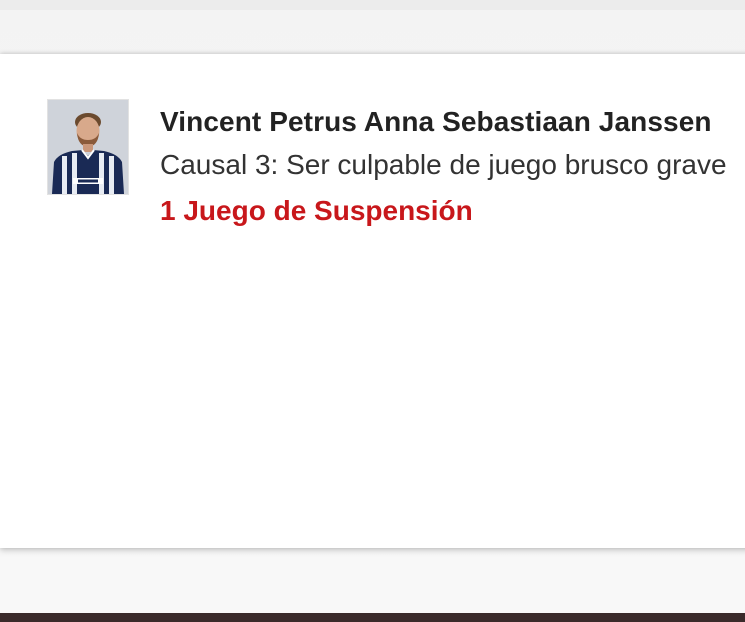 This screenshot has width=745, height=622. Describe the element at coordinates (436, 121) in the screenshot. I see `player-name: Vincent Petrus Anna Sebastiaan Janssen` at that location.